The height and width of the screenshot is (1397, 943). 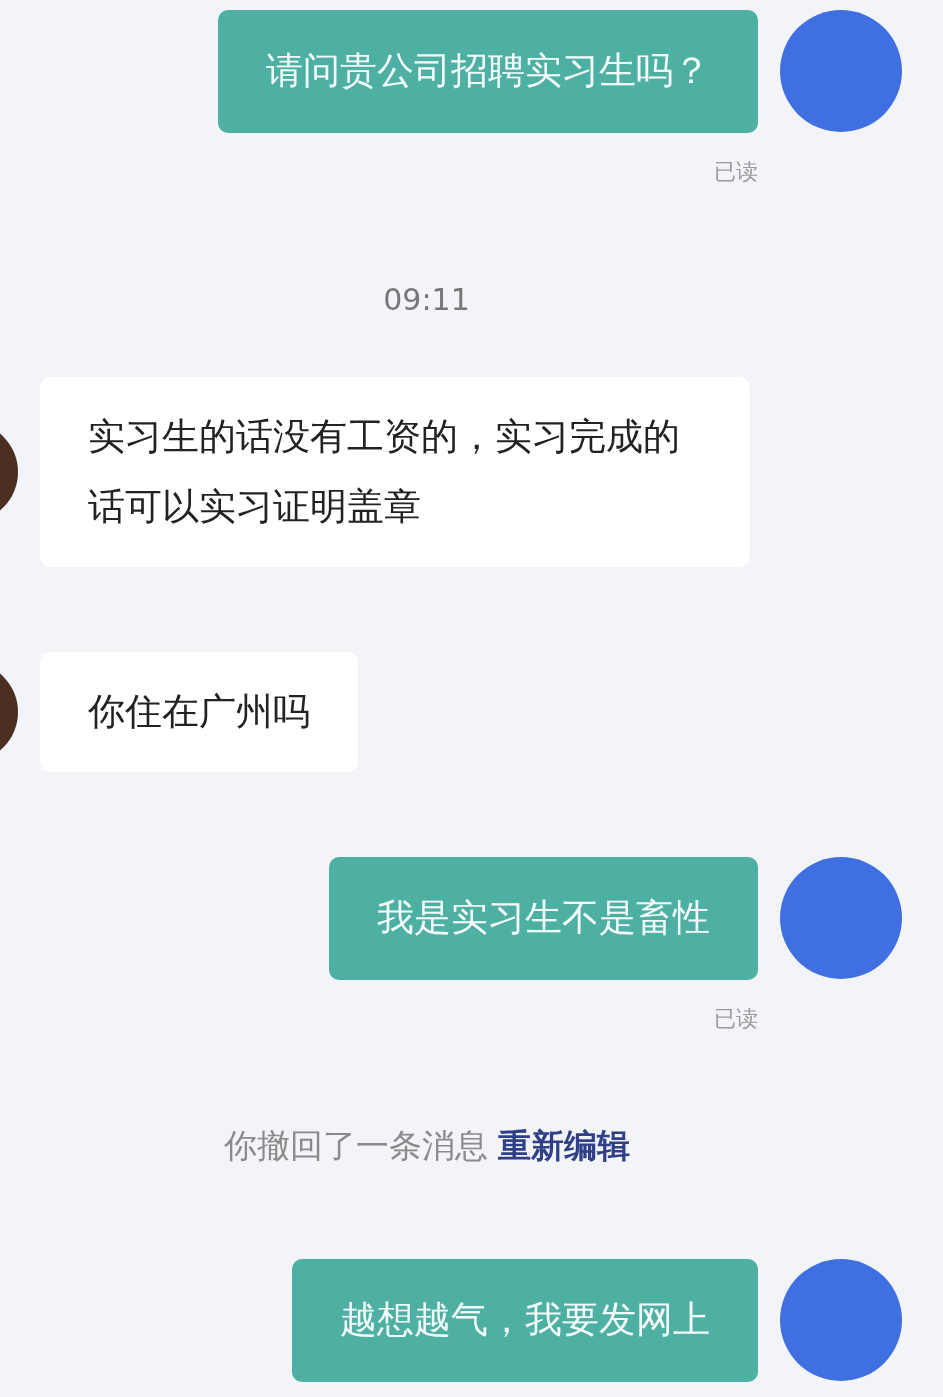 What do you see at coordinates (563, 1145) in the screenshot?
I see `re-edit-link: 重新编辑` at bounding box center [563, 1145].